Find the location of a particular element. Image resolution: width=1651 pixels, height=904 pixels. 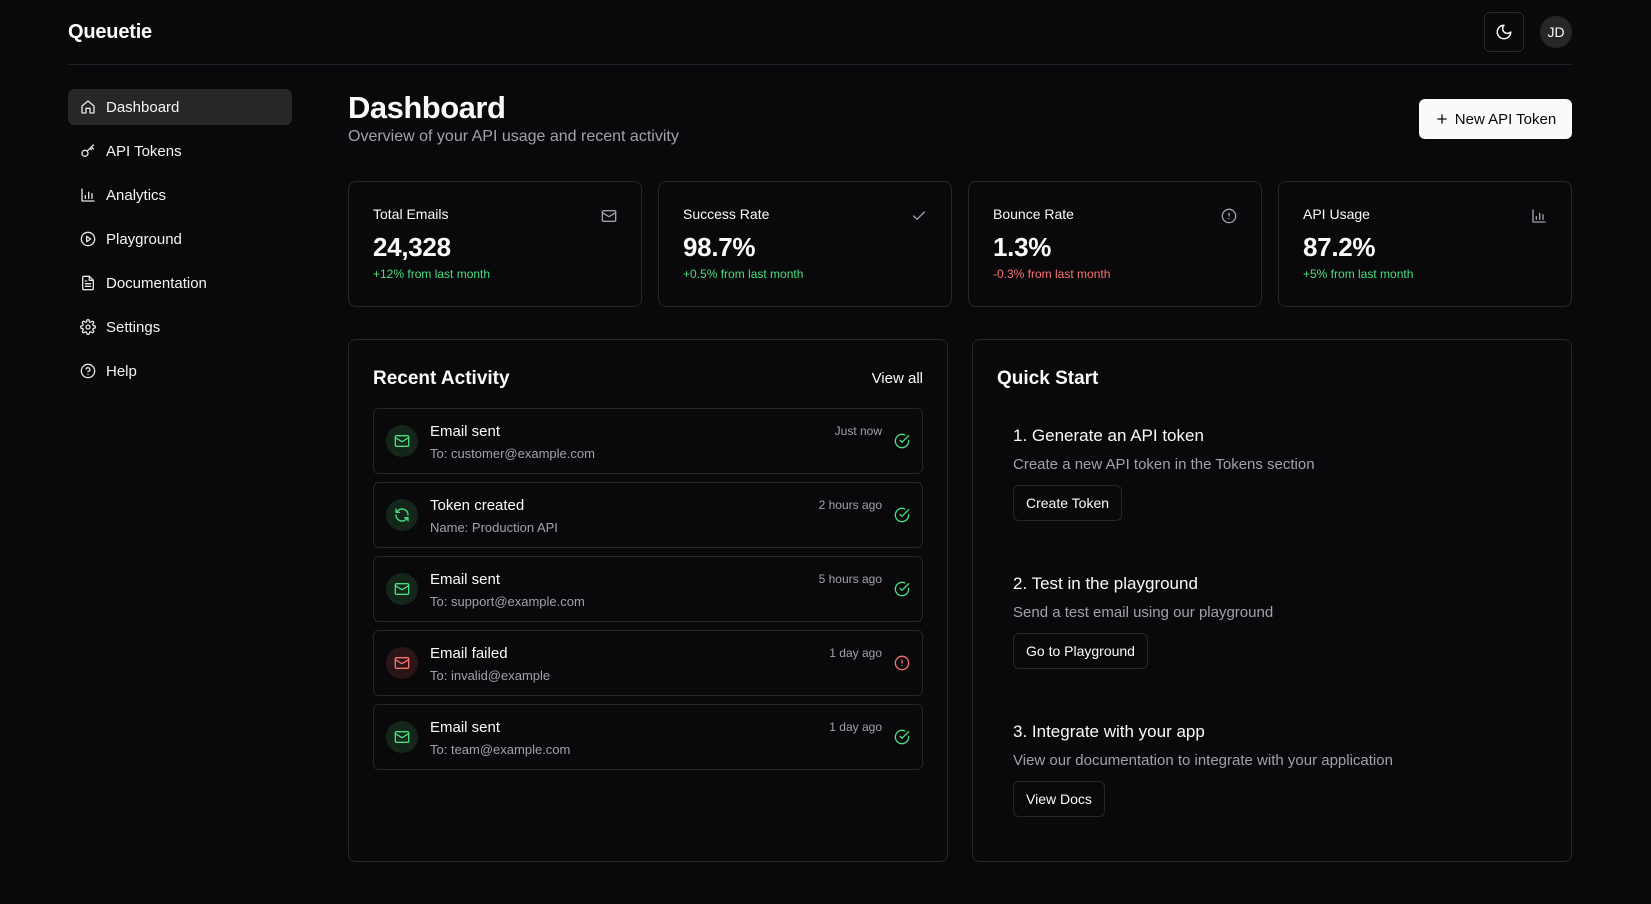

stat-label: Total Emails is located at coordinates (411, 214).